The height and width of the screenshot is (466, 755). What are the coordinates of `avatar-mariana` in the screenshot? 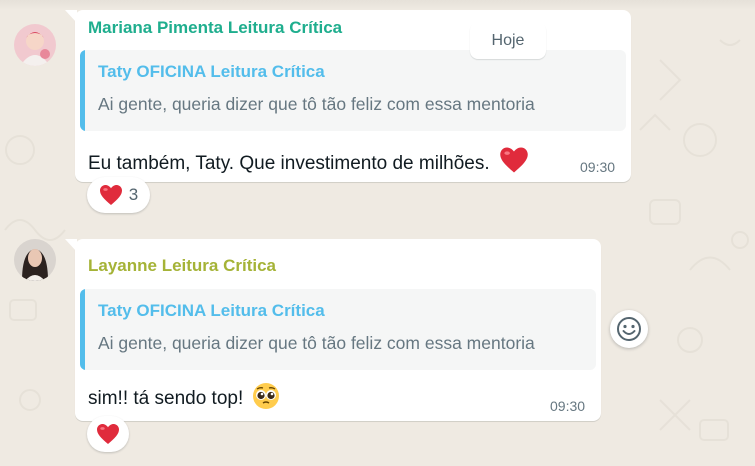 It's located at (35, 45).